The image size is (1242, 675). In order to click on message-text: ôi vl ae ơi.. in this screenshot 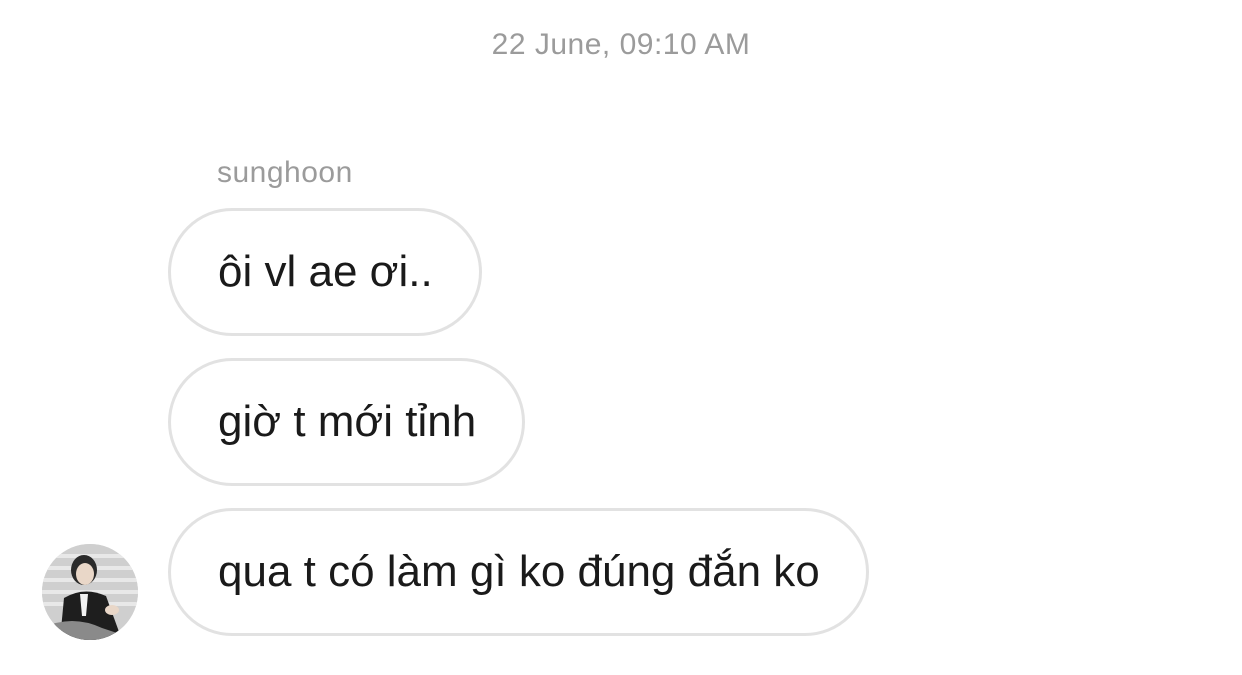, I will do `click(325, 271)`.